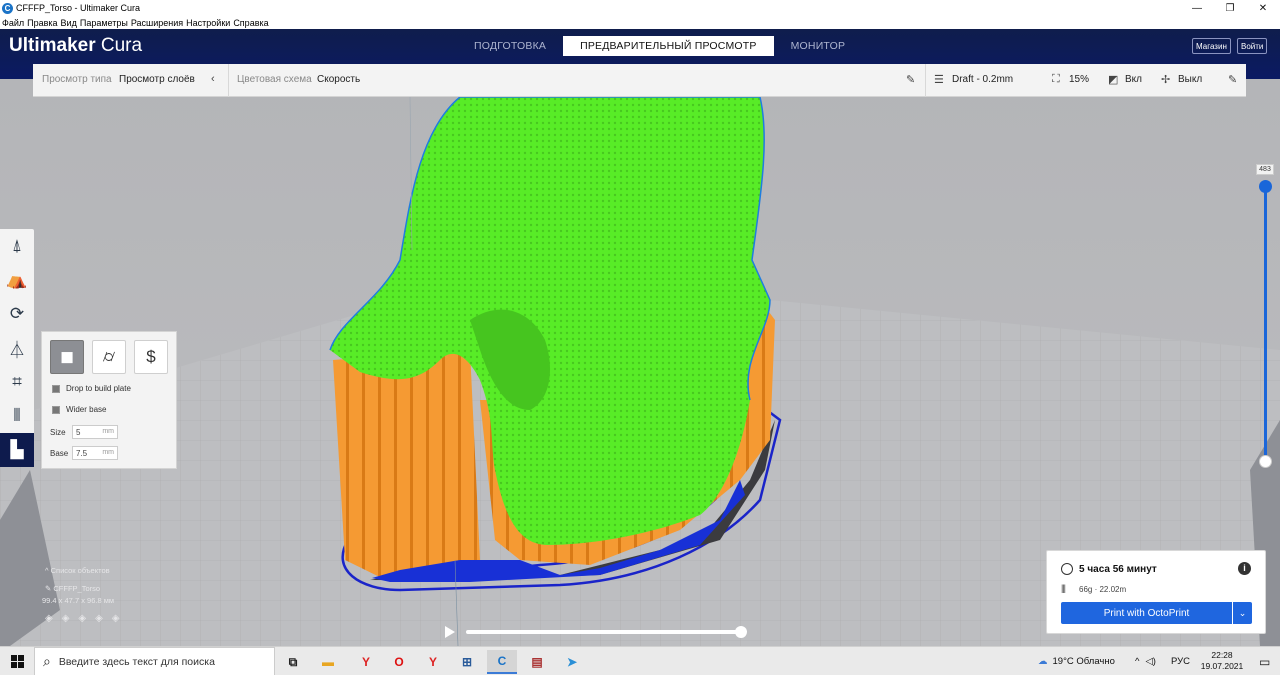 The height and width of the screenshot is (675, 1280). I want to click on dollar-icon: $, so click(151, 357).